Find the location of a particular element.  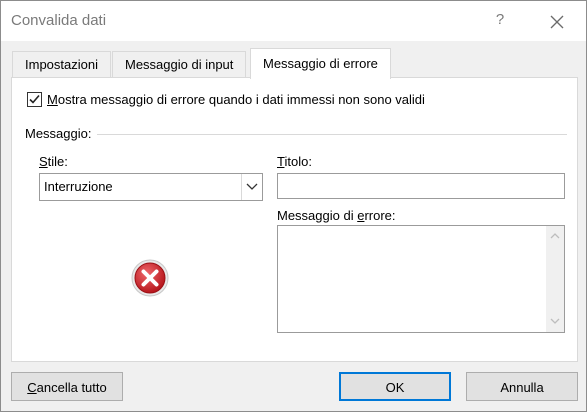

show-error-checkbox is located at coordinates (34, 99).